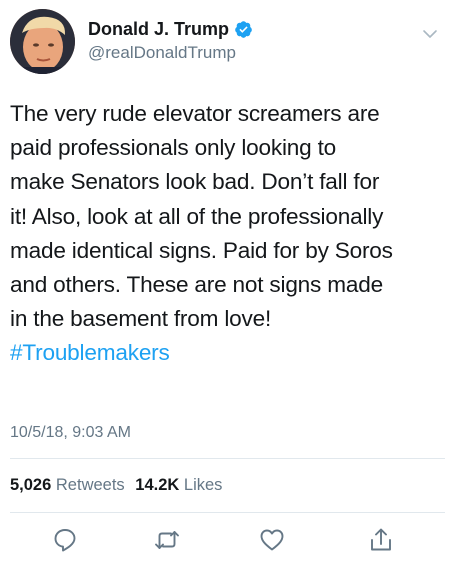 This screenshot has height=564, width=455. What do you see at coordinates (70, 433) in the screenshot?
I see `tweet-timestamp: 10/5/18, 9:03 AM` at bounding box center [70, 433].